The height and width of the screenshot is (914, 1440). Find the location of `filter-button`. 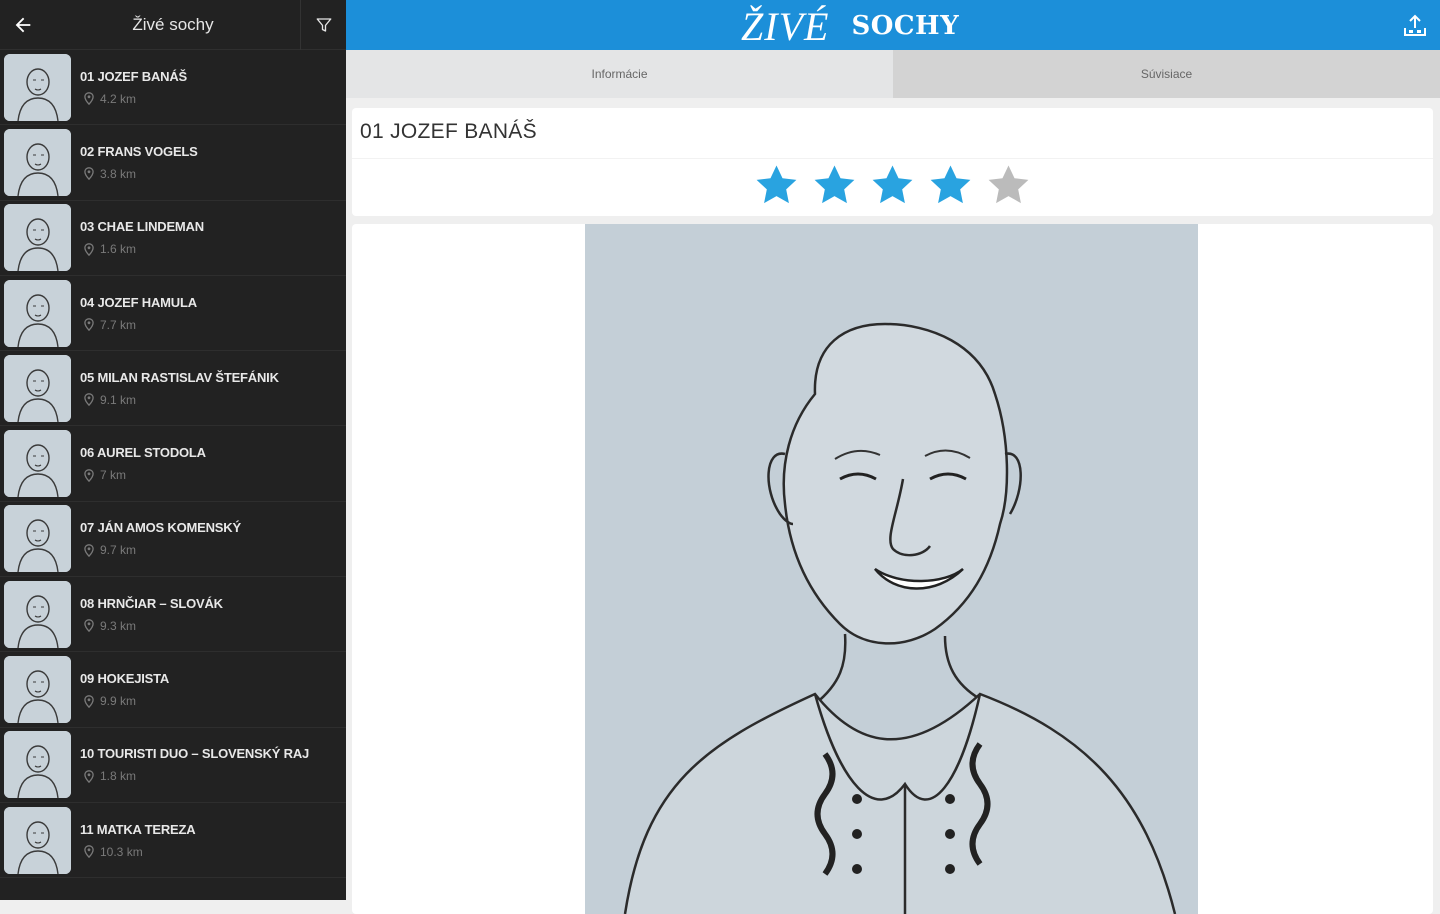

filter-button is located at coordinates (323, 25).